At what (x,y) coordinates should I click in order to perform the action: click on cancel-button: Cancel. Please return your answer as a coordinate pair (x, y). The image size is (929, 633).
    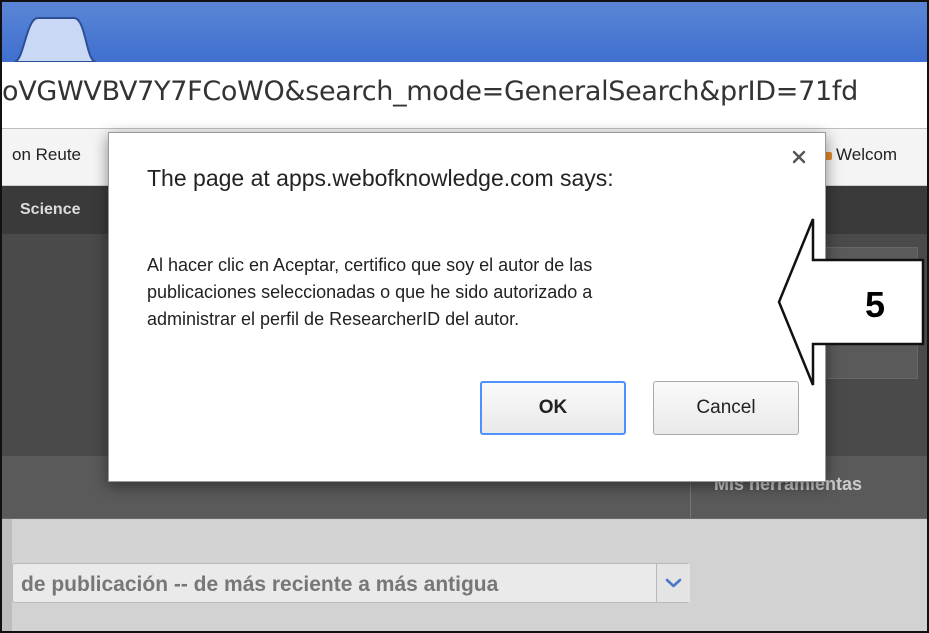
    Looking at the image, I should click on (726, 408).